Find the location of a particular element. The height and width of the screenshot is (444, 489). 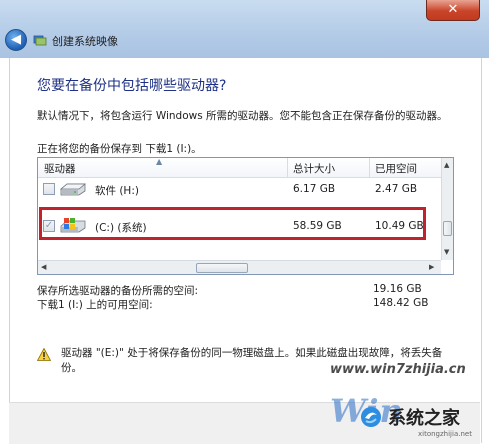

system-image-icon is located at coordinates (40, 40).